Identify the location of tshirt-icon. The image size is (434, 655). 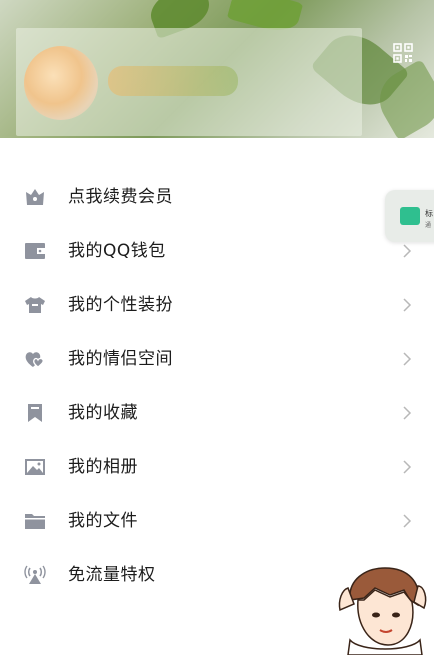
(35, 305).